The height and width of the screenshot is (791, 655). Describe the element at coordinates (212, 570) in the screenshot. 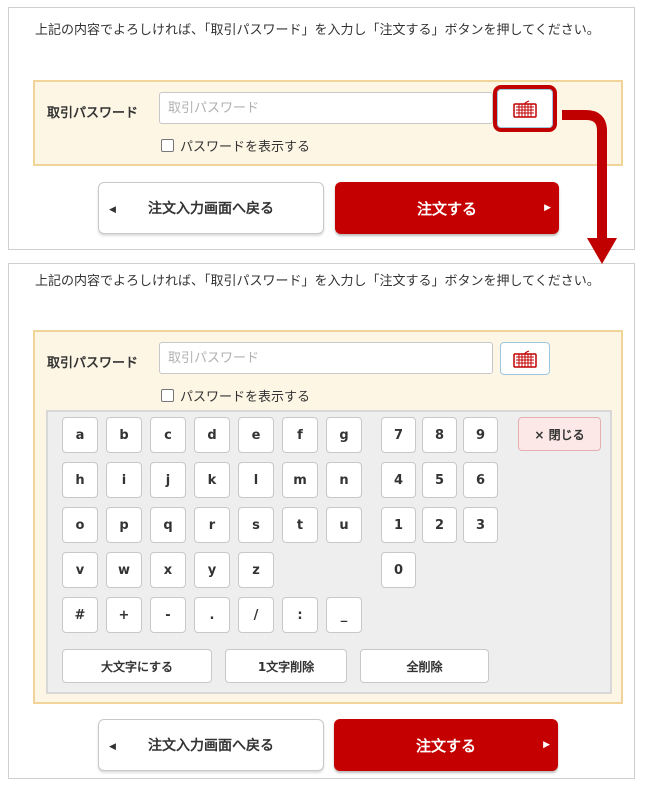

I see `key-y: y` at that location.